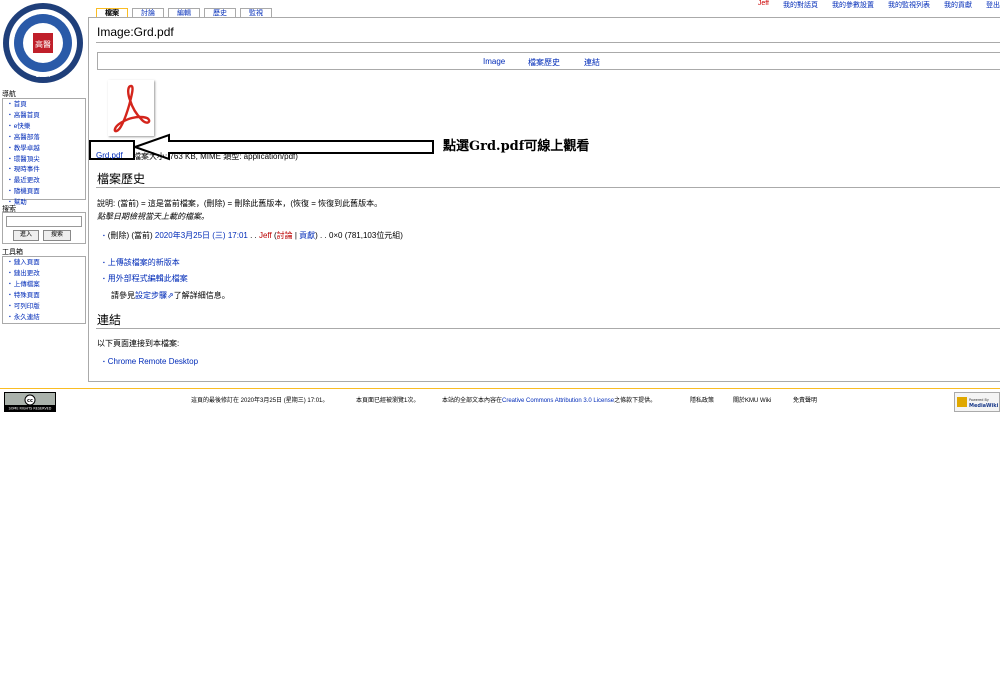 The width and height of the screenshot is (1000, 692). What do you see at coordinates (548, 187) in the screenshot?
I see `history-divider` at bounding box center [548, 187].